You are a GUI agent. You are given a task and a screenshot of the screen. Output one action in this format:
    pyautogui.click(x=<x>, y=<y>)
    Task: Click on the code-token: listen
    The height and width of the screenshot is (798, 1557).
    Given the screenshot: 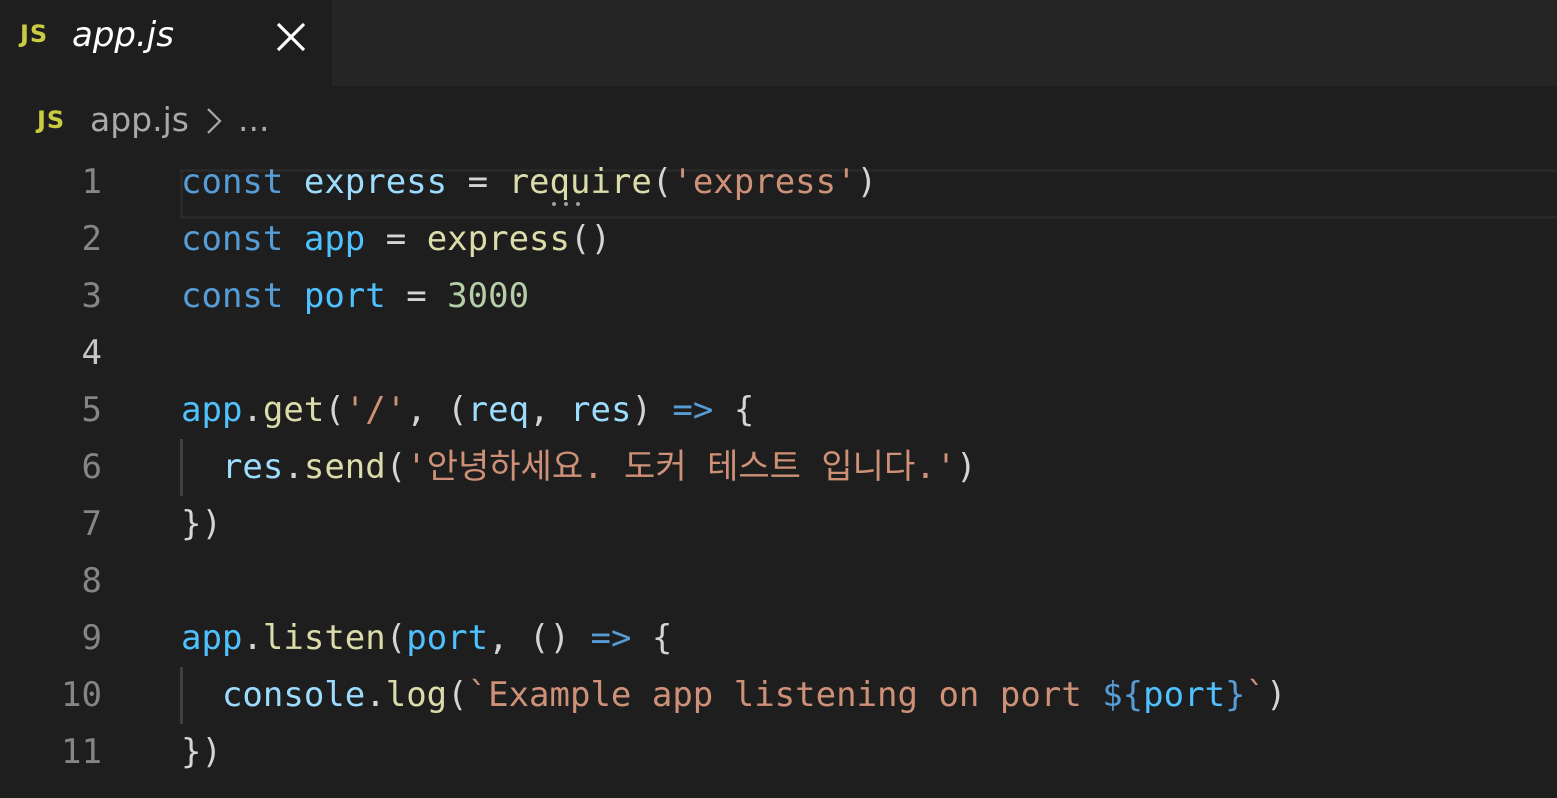 What is the action you would take?
    pyautogui.click(x=324, y=638)
    